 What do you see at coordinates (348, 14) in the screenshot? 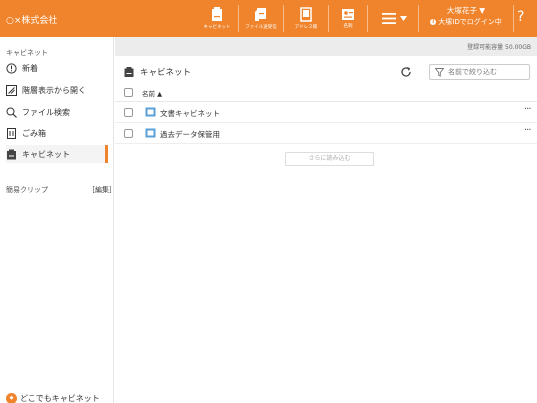
I see `business-card-icon` at bounding box center [348, 14].